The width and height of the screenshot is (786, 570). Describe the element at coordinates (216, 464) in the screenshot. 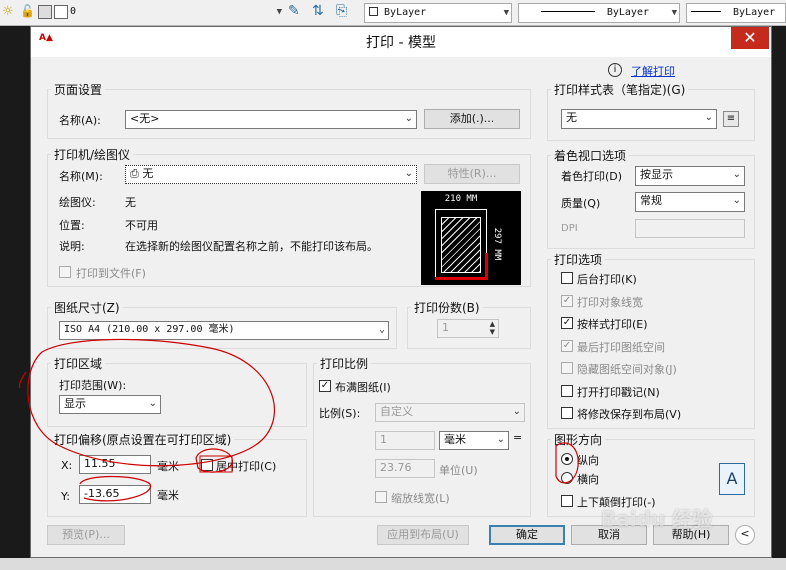

I see `annotation-box-center` at that location.